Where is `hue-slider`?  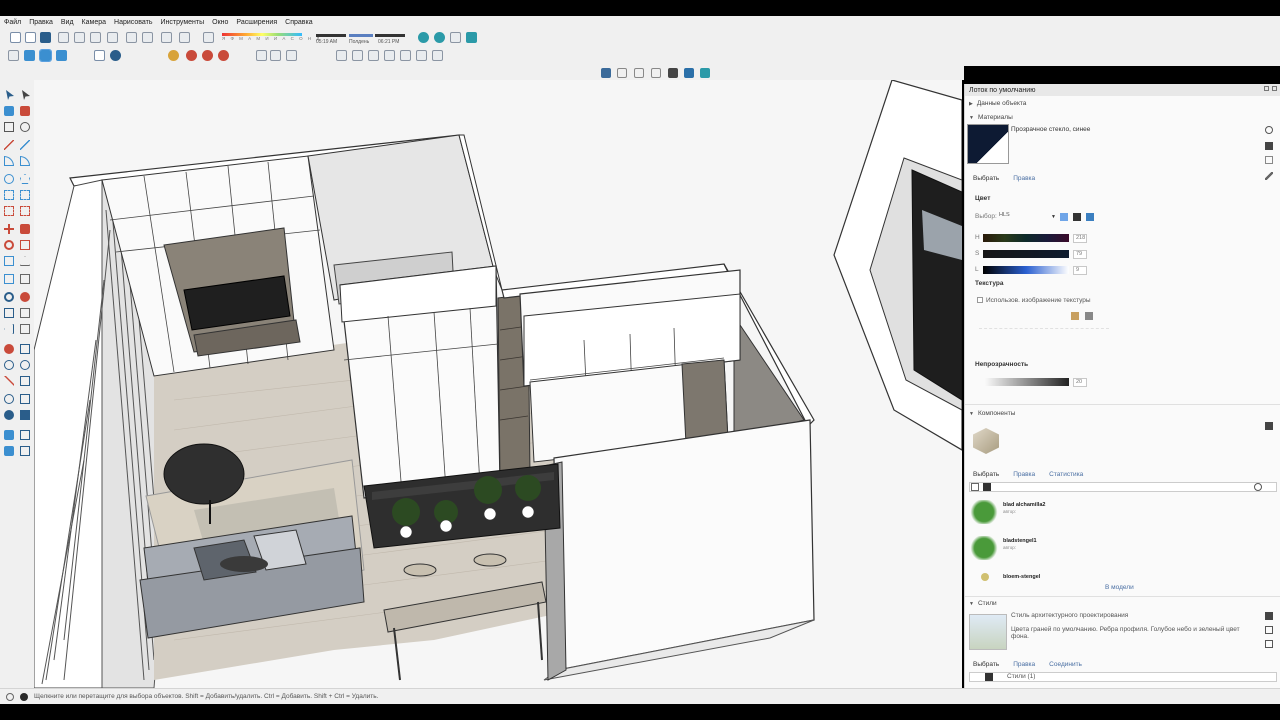 hue-slider is located at coordinates (1026, 238).